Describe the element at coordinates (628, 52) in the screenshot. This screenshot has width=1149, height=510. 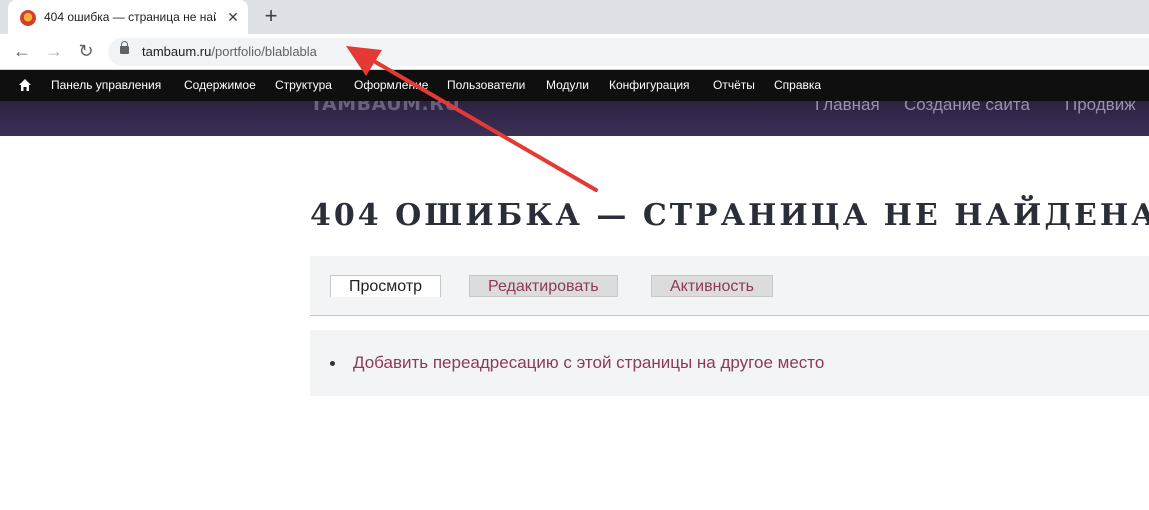
I see `address-bar: tambaum.ru/portfolio/blablabla` at that location.